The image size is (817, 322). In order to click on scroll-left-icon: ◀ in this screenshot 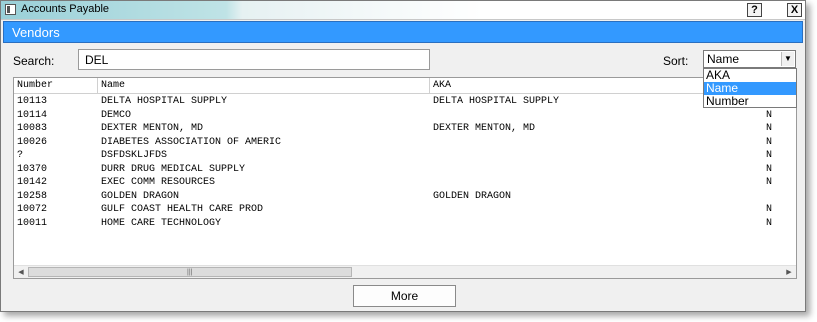, I will do `click(21, 272)`.